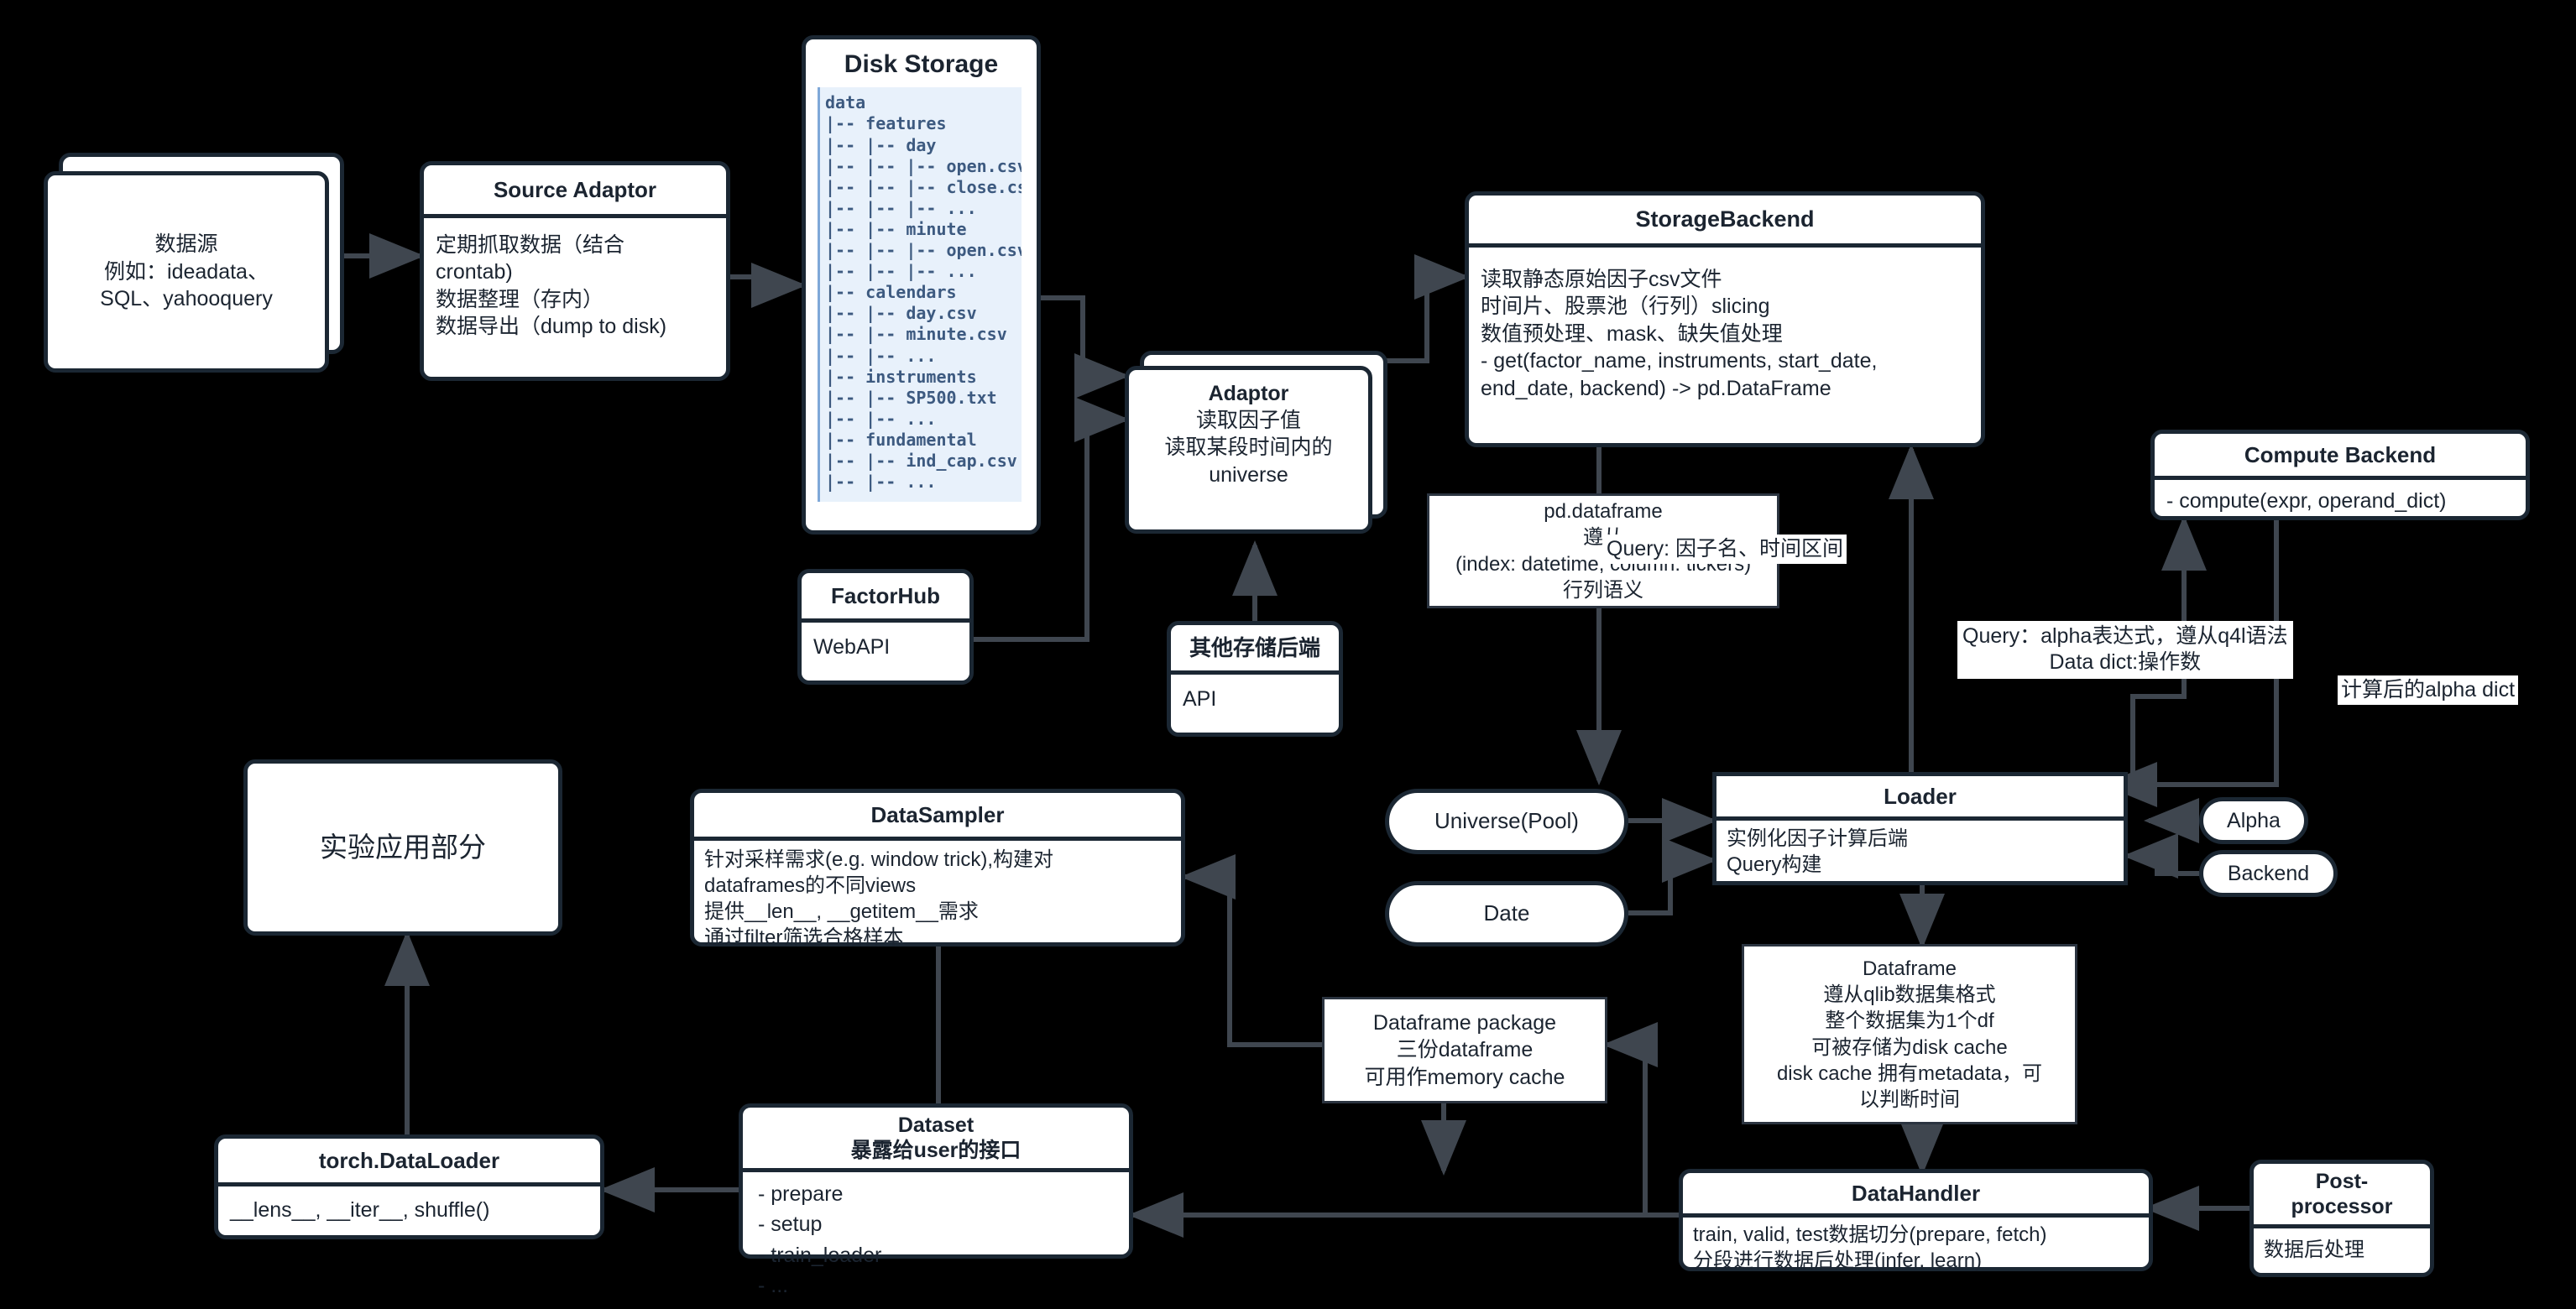  I want to click on data-source: 数据源 例如：ideadata、 SQL、yahooquery, so click(186, 272).